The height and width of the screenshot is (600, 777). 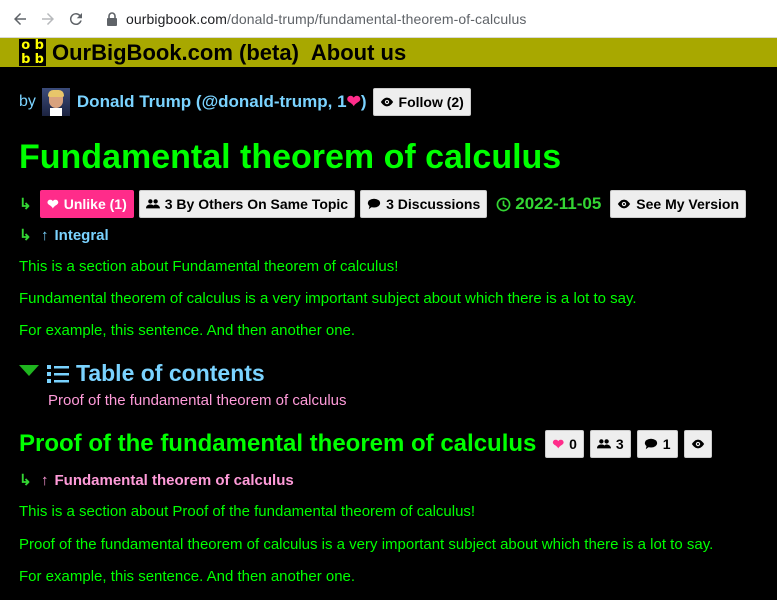 I want to click on like-button: ❤ 0, so click(x=564, y=444).